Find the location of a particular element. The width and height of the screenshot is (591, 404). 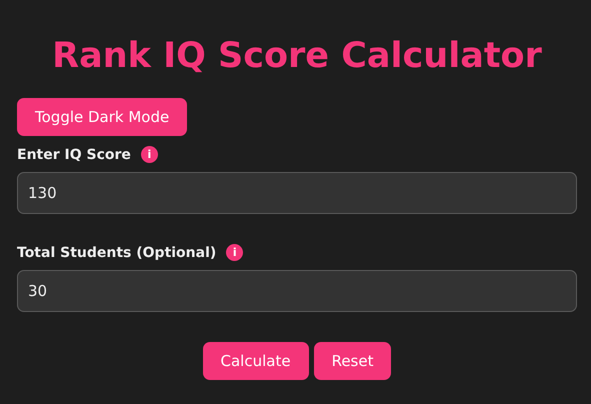

toggle-dark-mode-button: Toggle Dark Mode is located at coordinates (102, 117).